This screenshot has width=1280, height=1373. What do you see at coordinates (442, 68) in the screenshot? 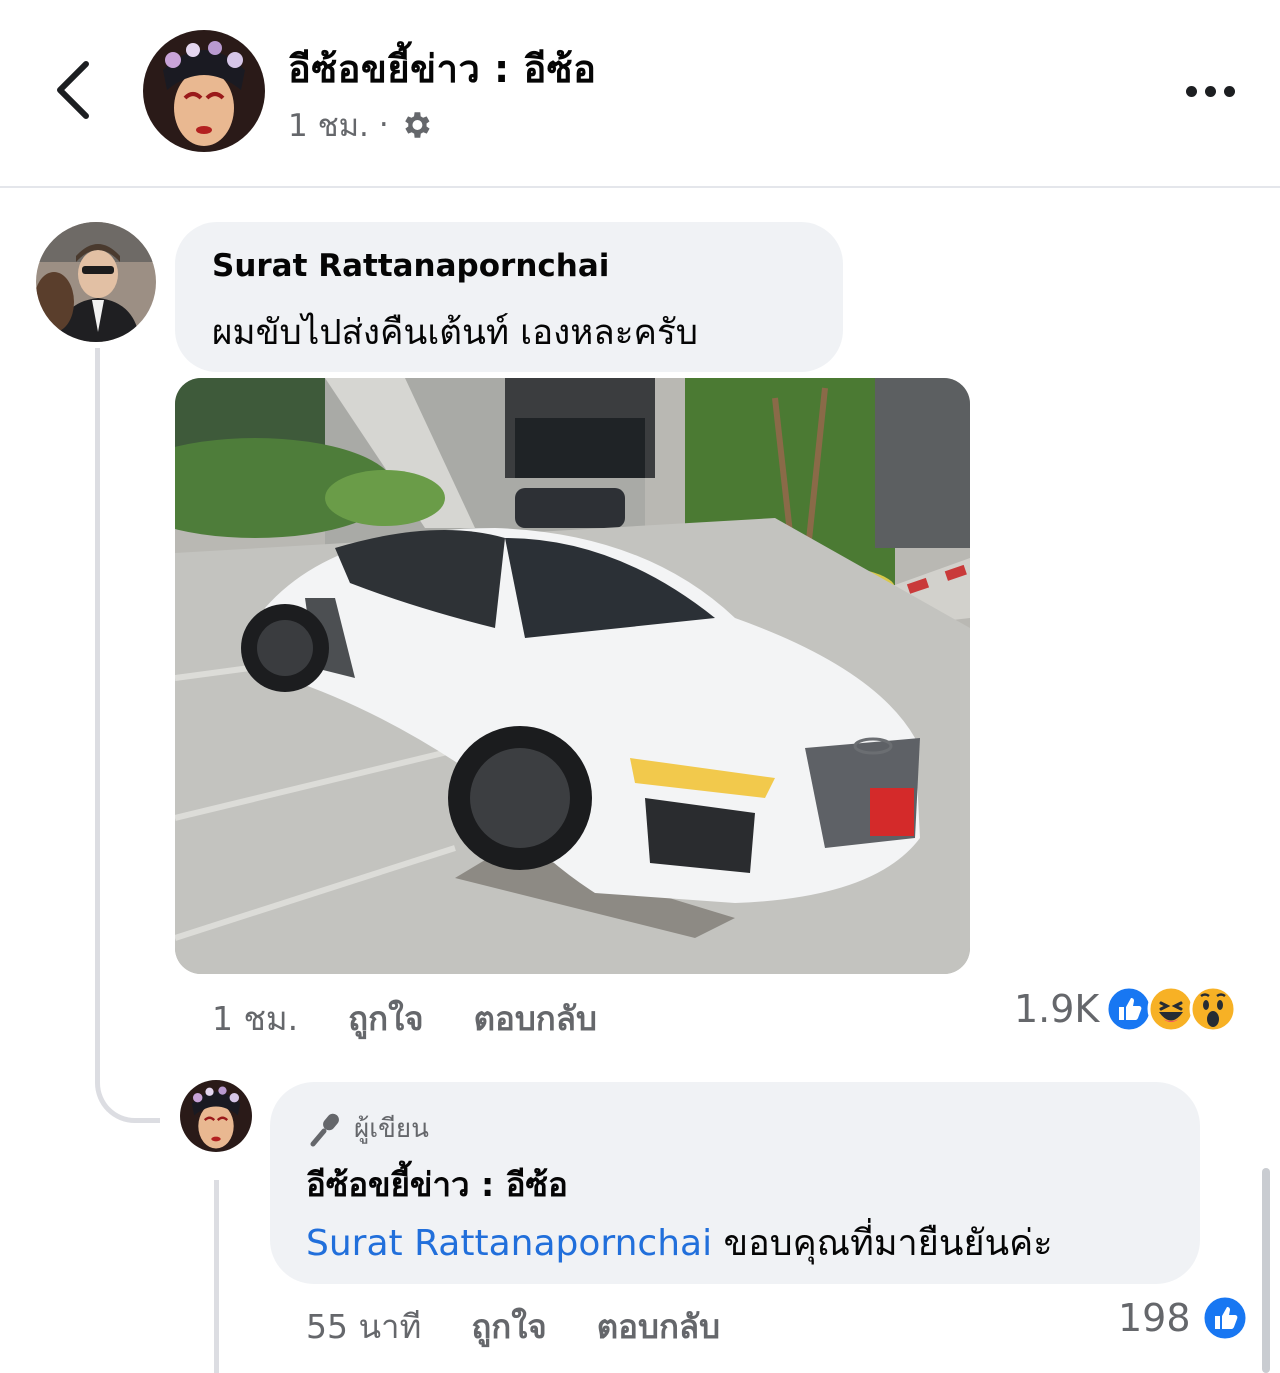
I see `page-name: อีซ้อขยี้ข่าว : อีซ้อ` at bounding box center [442, 68].